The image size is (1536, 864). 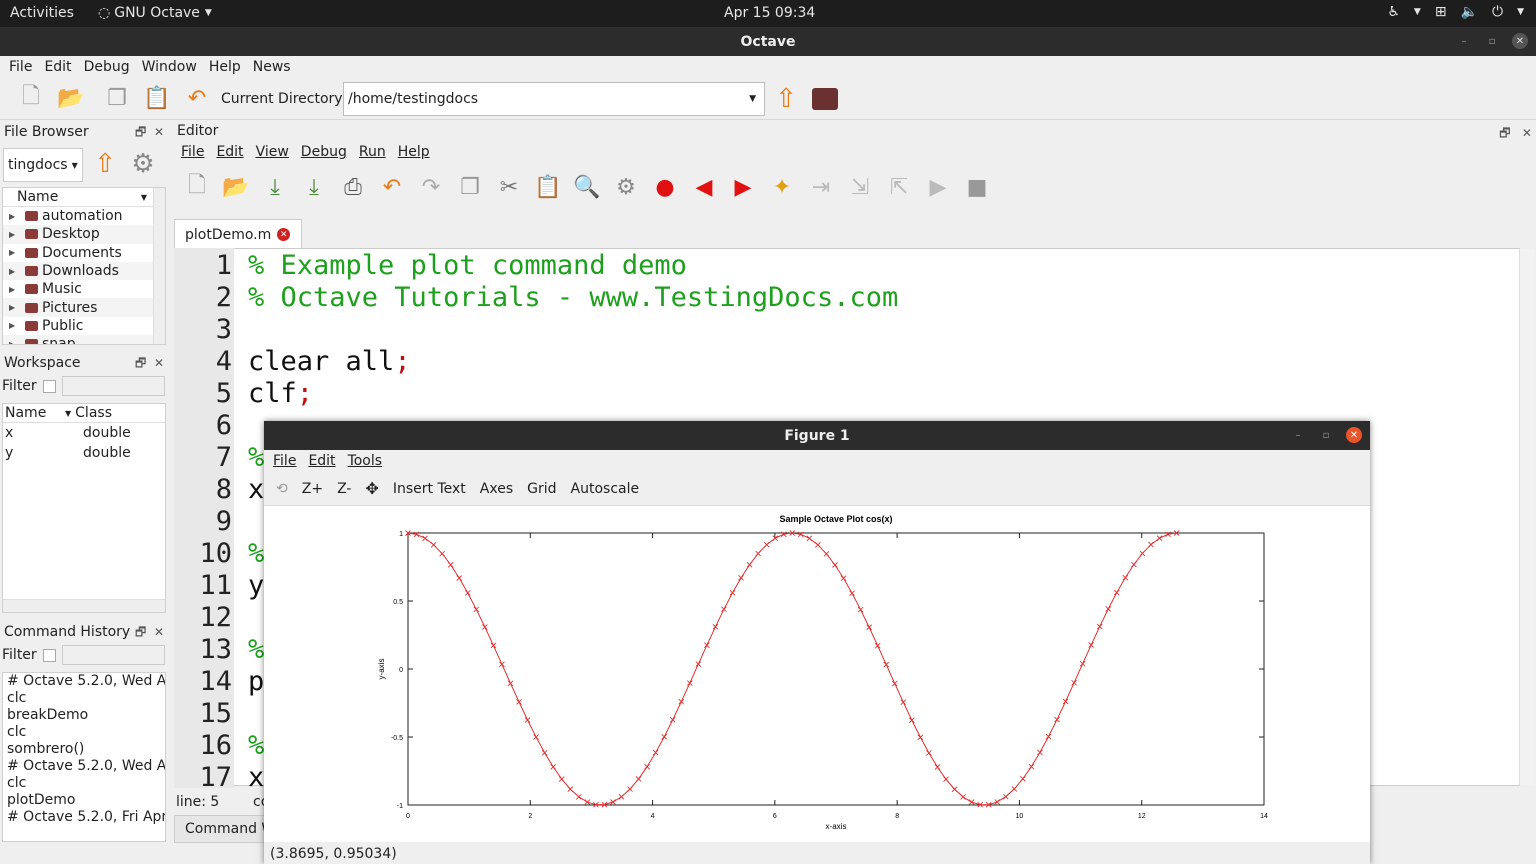 I want to click on code-line: p, so click(x=256, y=681).